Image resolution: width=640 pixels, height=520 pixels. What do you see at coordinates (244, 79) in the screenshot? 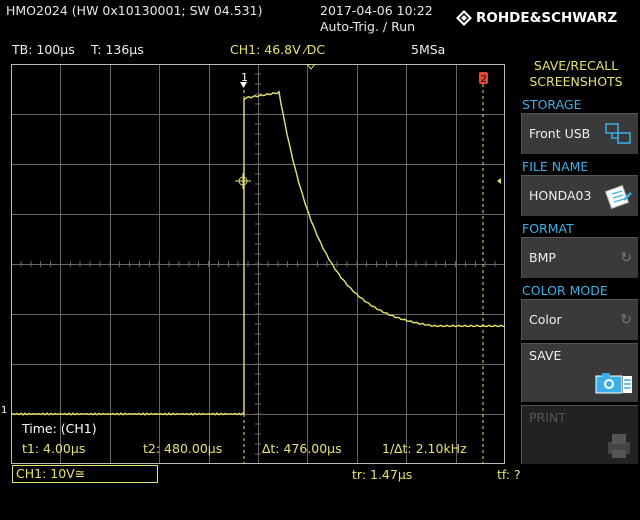
I see `trigger-position-marker: 1` at bounding box center [244, 79].